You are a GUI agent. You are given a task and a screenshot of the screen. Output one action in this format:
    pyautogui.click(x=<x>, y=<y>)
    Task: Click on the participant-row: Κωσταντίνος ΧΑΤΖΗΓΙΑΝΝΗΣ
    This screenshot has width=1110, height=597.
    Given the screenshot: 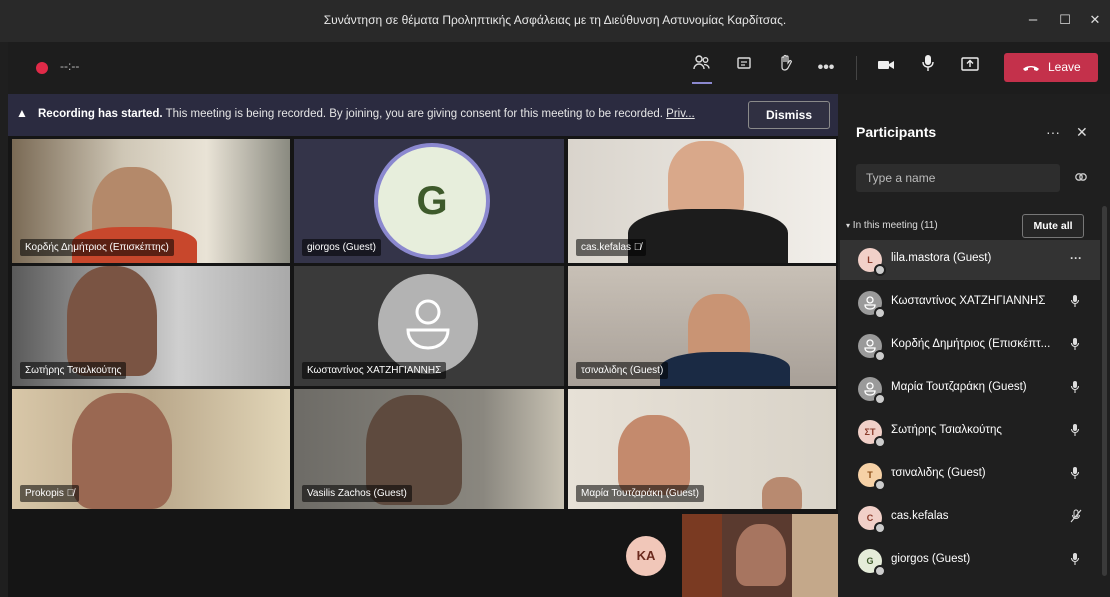 What is the action you would take?
    pyautogui.click(x=970, y=303)
    